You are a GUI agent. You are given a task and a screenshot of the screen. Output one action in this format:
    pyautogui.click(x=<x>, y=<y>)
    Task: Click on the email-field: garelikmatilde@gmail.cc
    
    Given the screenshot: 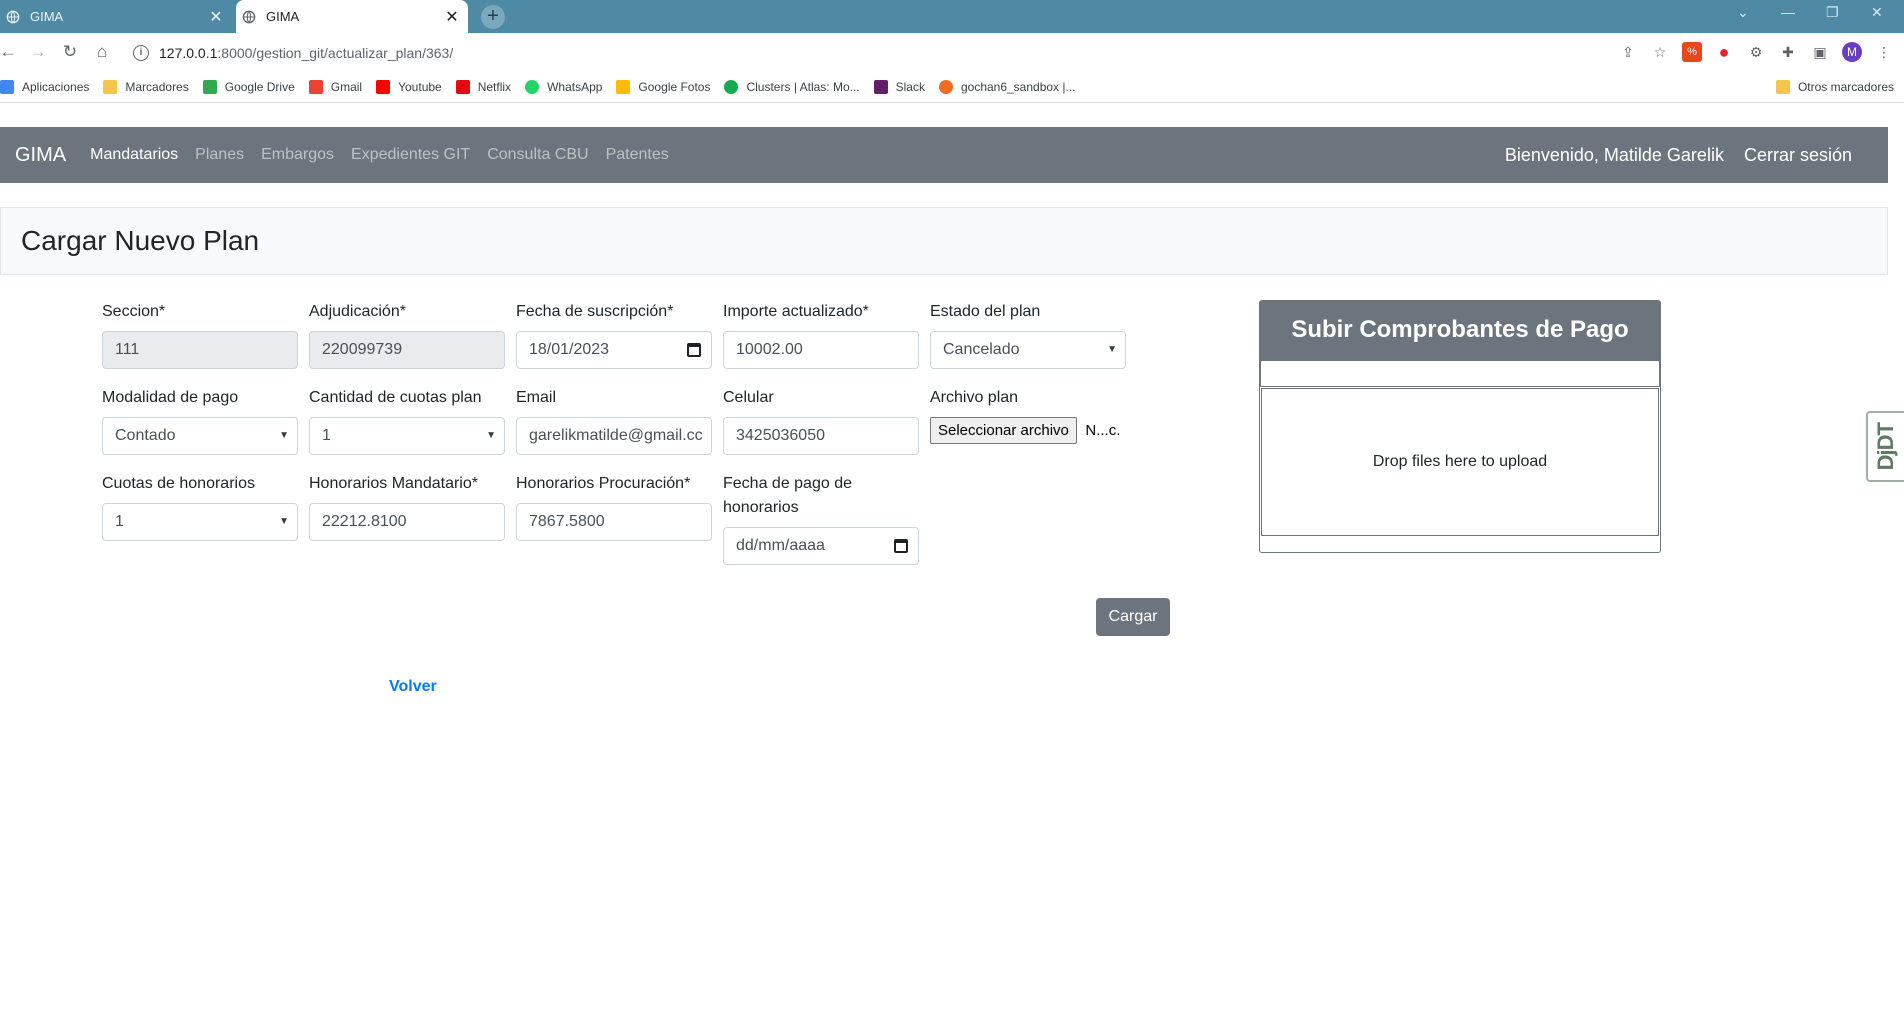 What is the action you would take?
    pyautogui.click(x=614, y=436)
    